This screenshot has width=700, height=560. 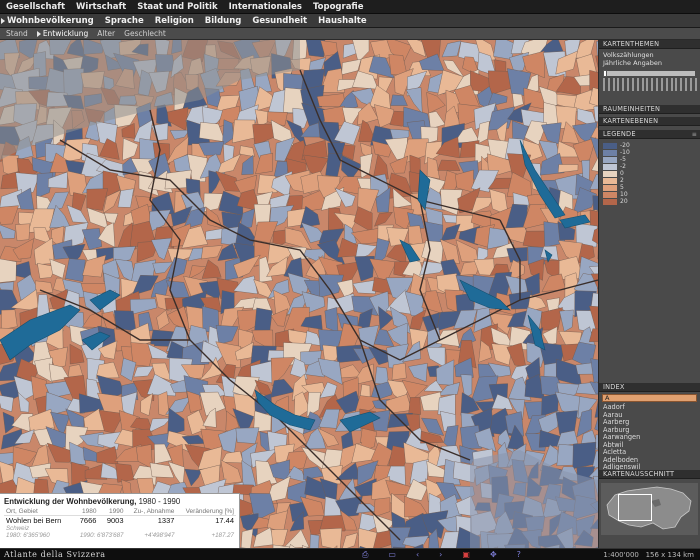 I want to click on legend-list: -20 -10 -5 -2 0 2 5 10 20, so click(x=649, y=172).